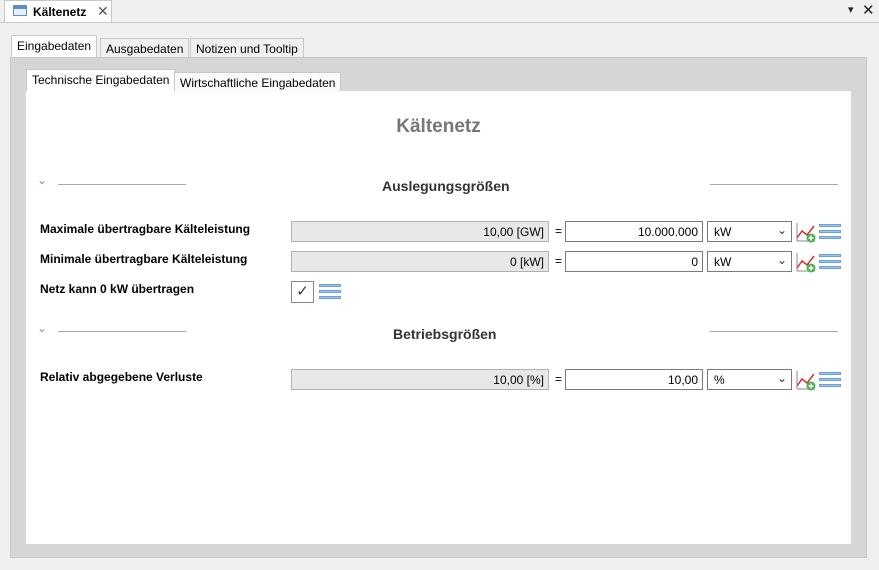  What do you see at coordinates (420, 261) in the screenshot?
I see `min-power-display: 0 [kW]` at bounding box center [420, 261].